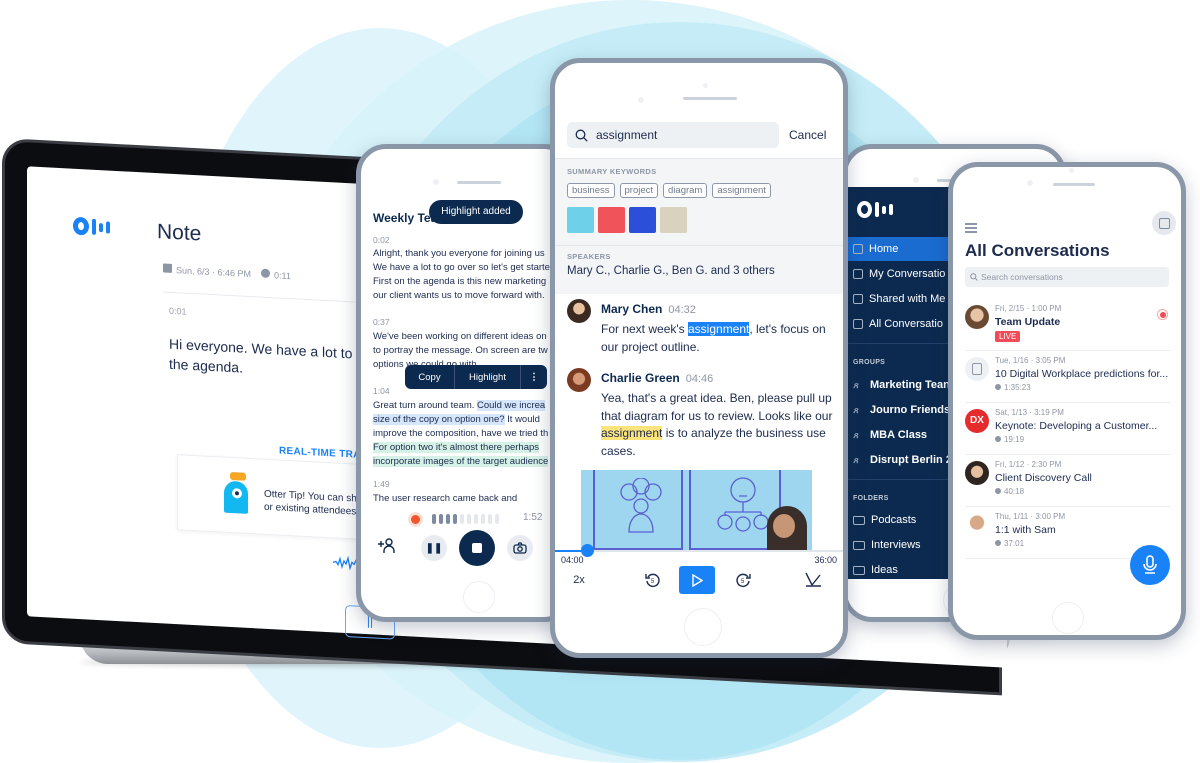 The height and width of the screenshot is (763, 1200). Describe the element at coordinates (971, 229) in the screenshot. I see `hamburger-menu-icon` at that location.